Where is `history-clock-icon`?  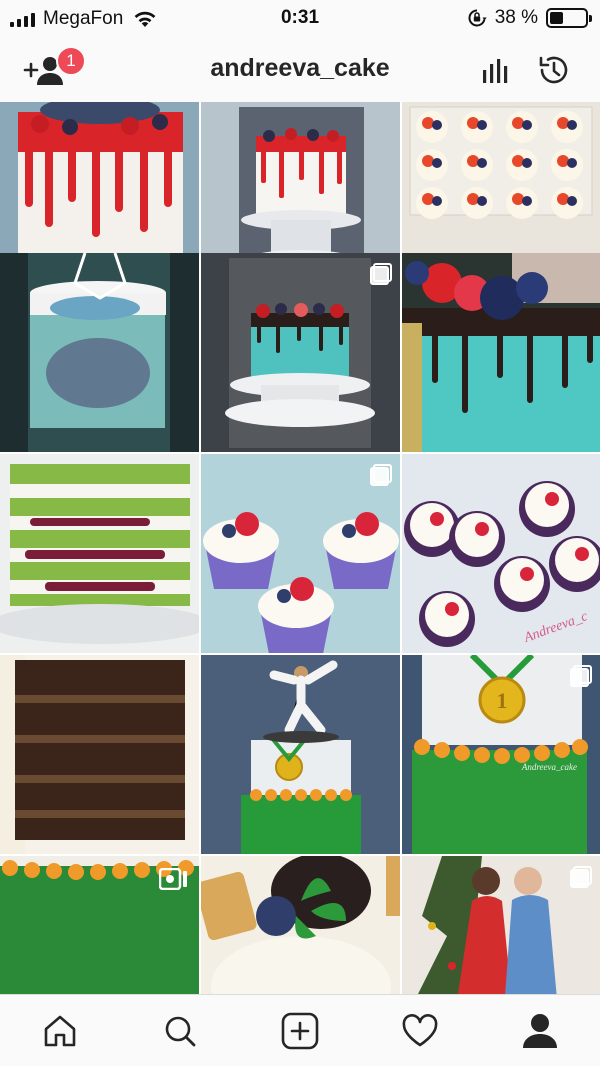
history-clock-icon is located at coordinates (553, 70).